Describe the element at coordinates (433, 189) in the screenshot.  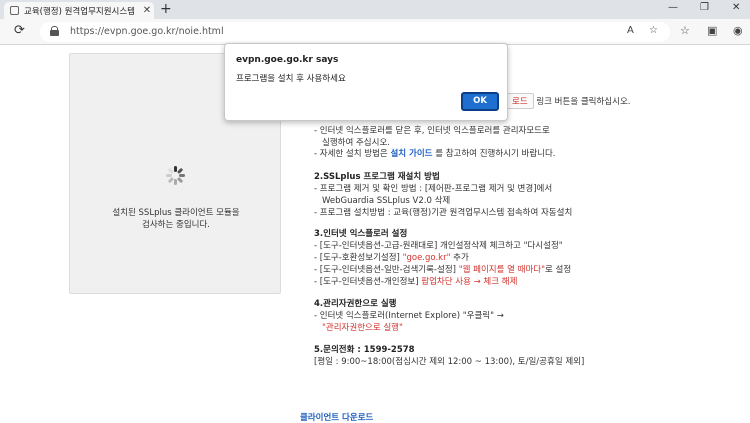
I see `s2-line-1: - 프로그램 제거 및 확인 방법 : [제어판-프로그램 제거 및 변경]에서` at that location.